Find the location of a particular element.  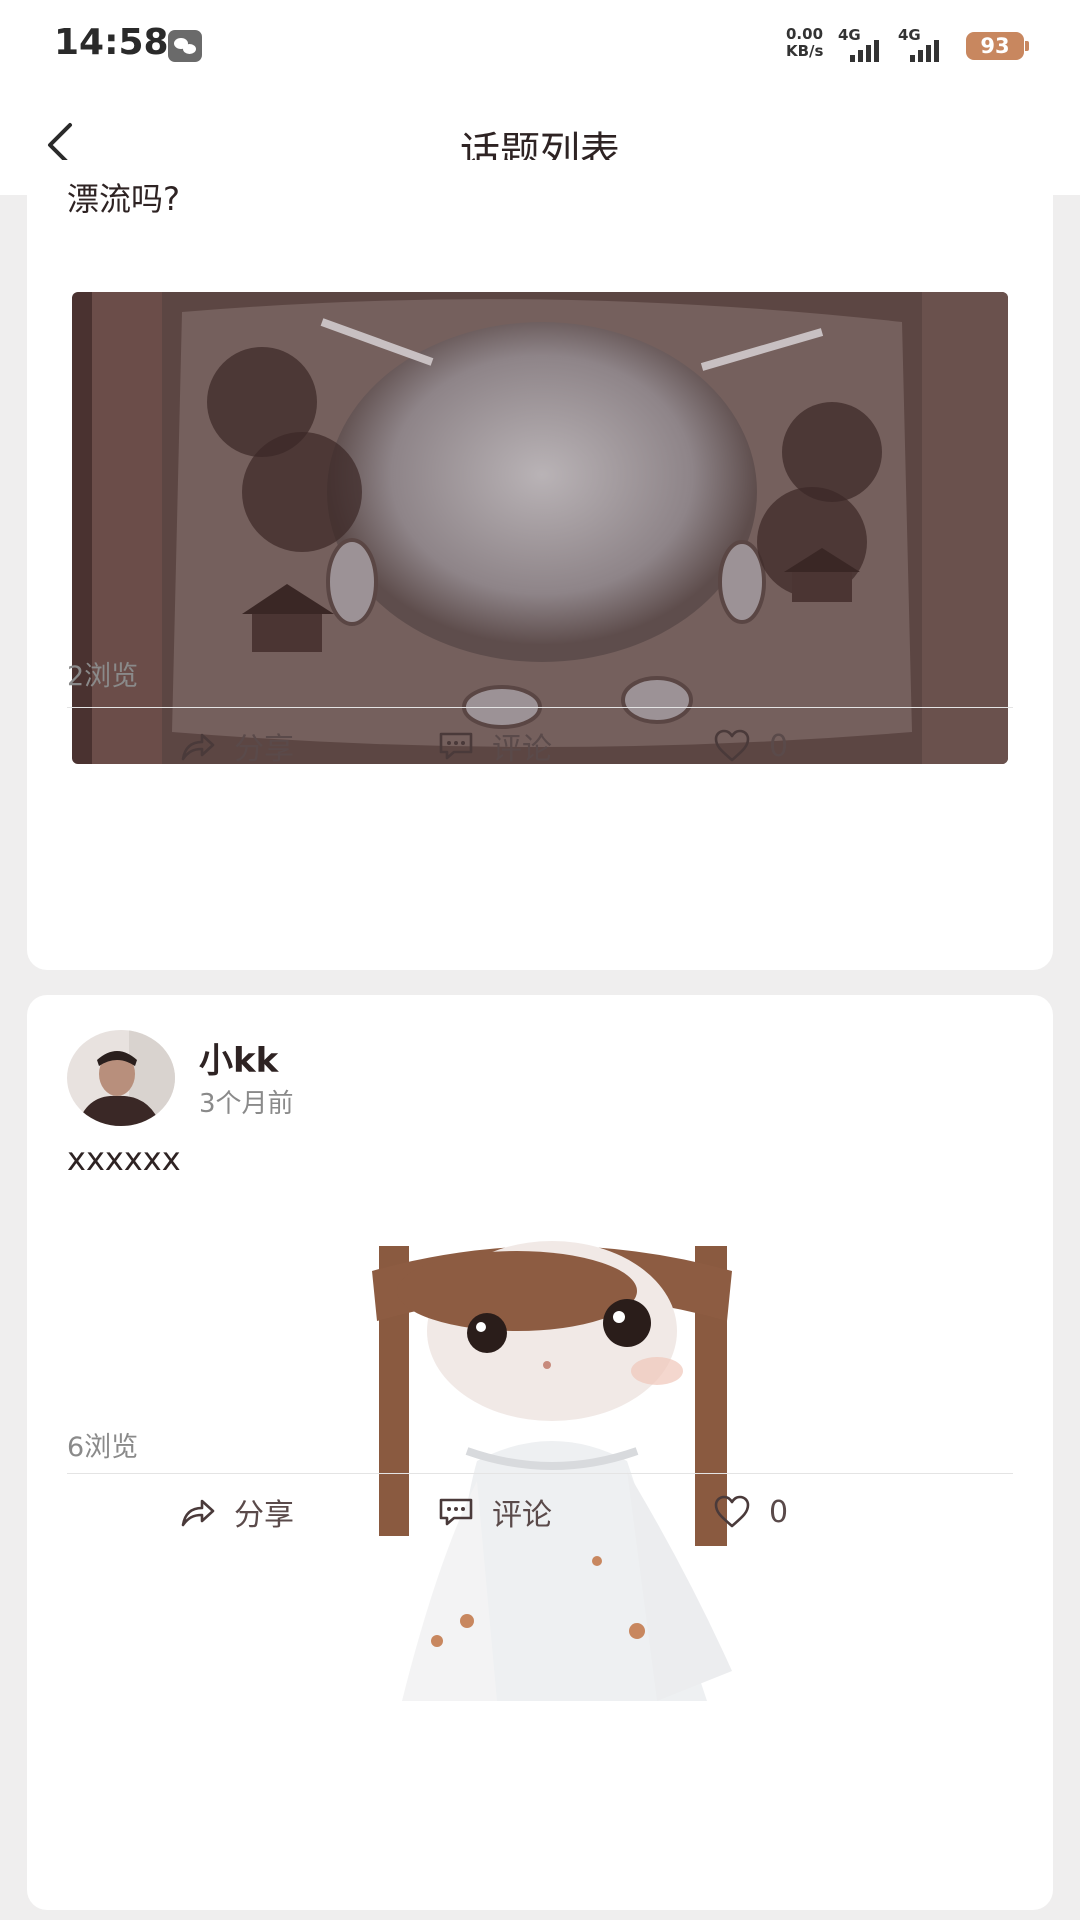

net-speed: 0.00 KB/s is located at coordinates (804, 43).